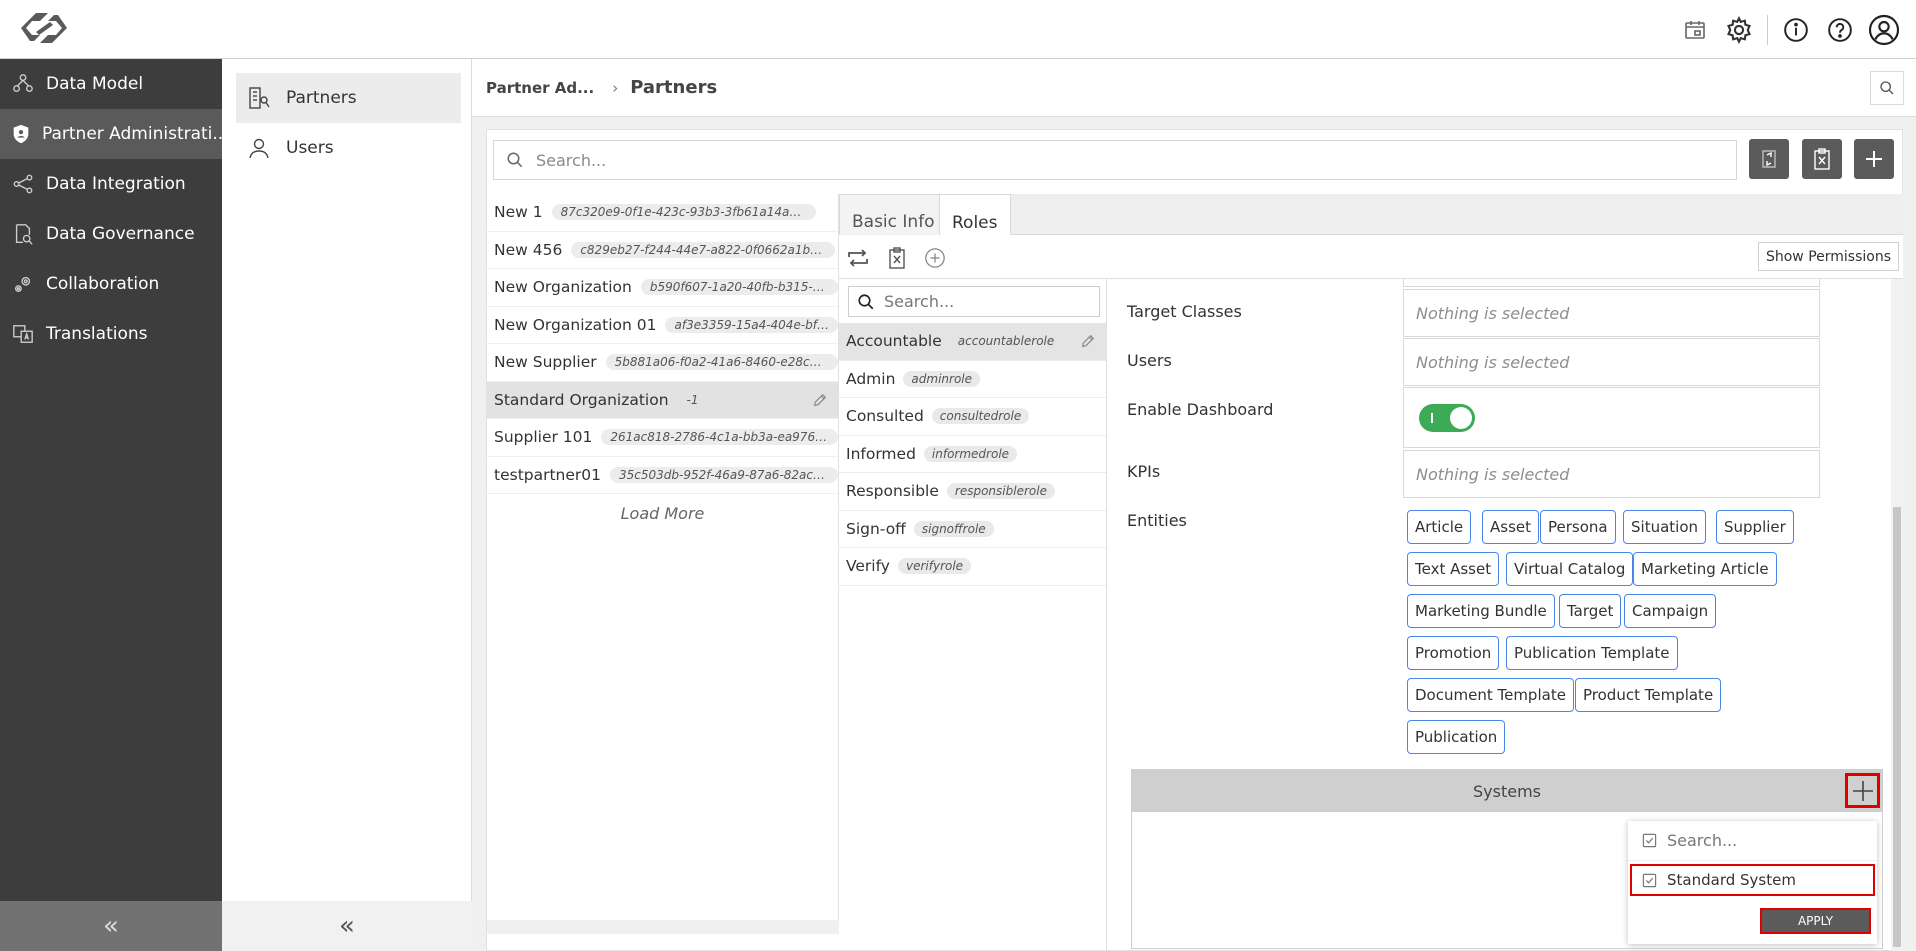 This screenshot has height=951, width=1916. What do you see at coordinates (1828, 256) in the screenshot?
I see `show-permissions-button: Show Permissions` at bounding box center [1828, 256].